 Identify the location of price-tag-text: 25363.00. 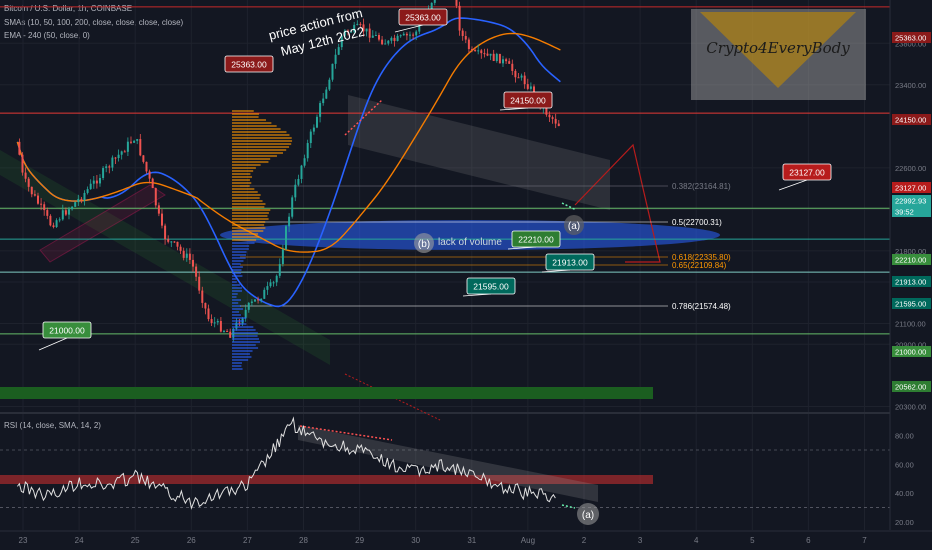
(249, 65).